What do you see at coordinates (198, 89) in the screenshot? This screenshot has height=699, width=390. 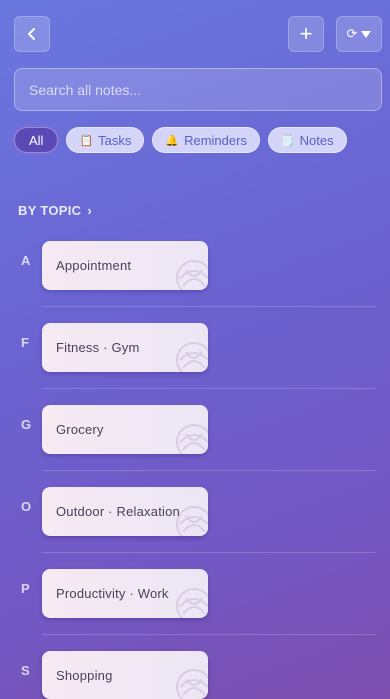 I see `search-input` at bounding box center [198, 89].